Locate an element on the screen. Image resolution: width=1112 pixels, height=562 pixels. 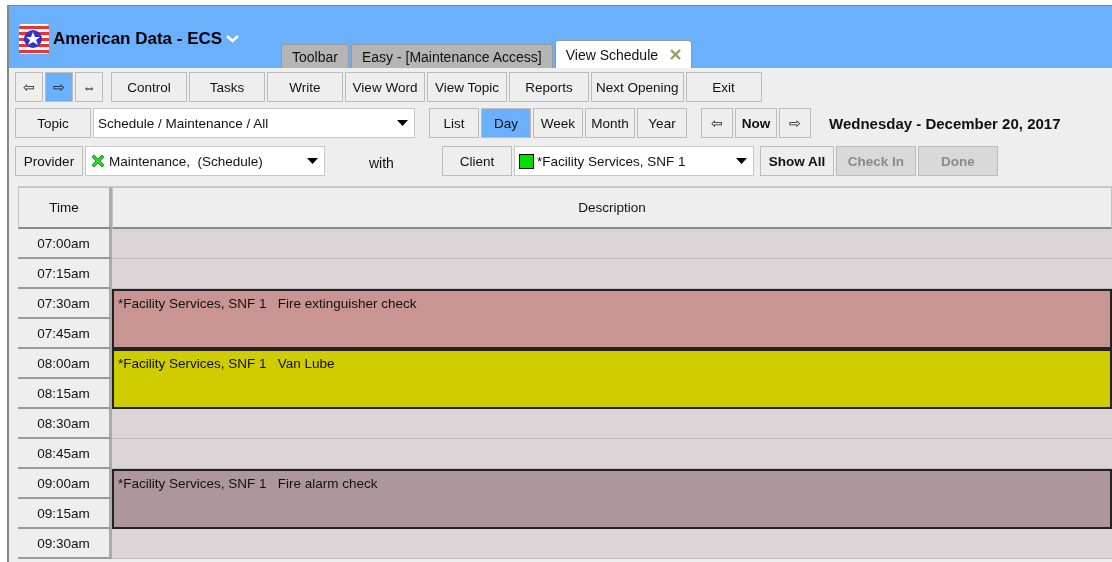
app-title: American Data - ECS is located at coordinates (138, 39).